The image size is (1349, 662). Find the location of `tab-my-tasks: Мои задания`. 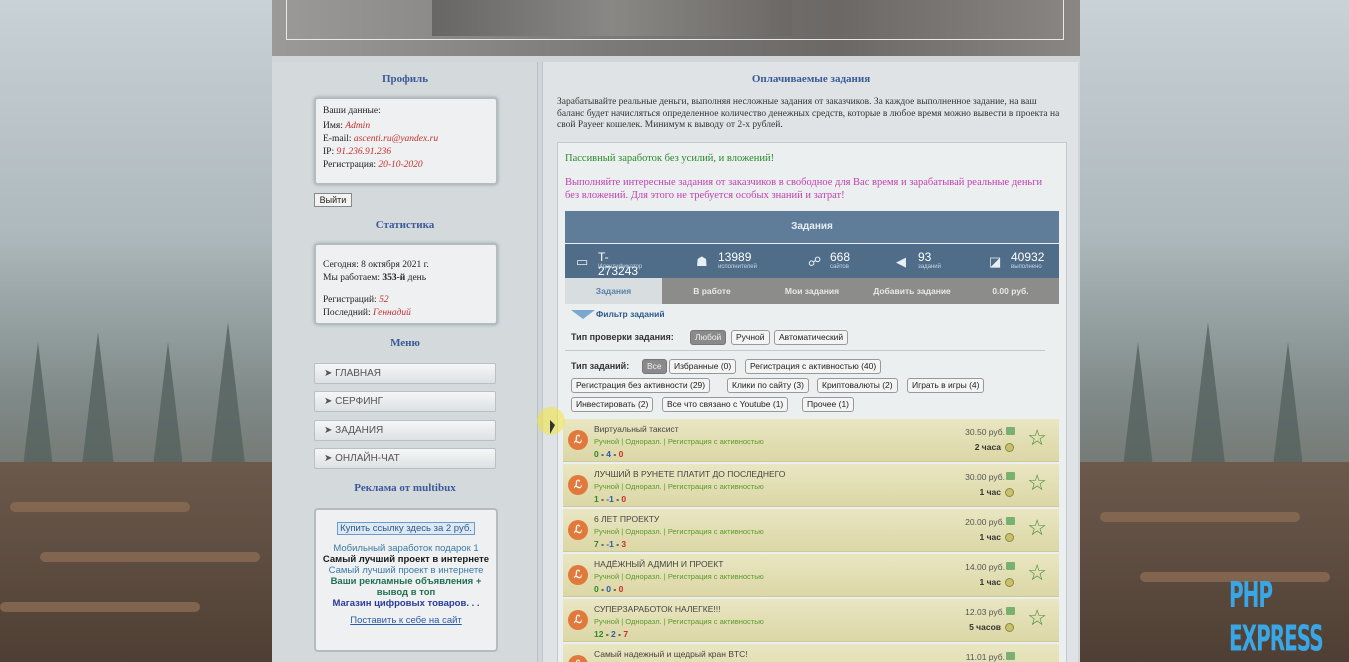

tab-my-tasks: Мои задания is located at coordinates (812, 291).